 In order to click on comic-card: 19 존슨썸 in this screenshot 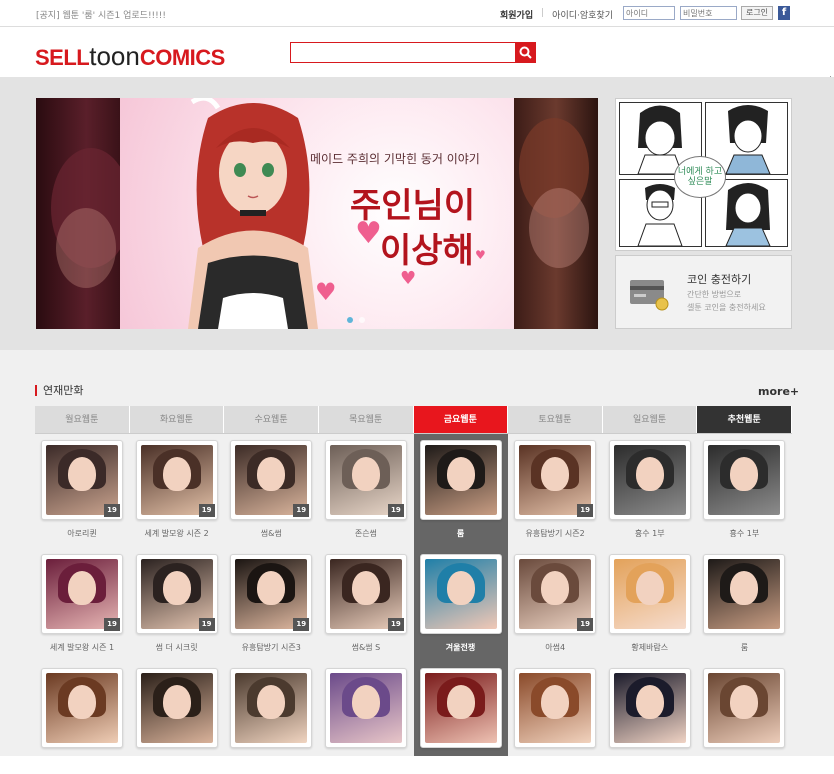, I will do `click(366, 490)`.